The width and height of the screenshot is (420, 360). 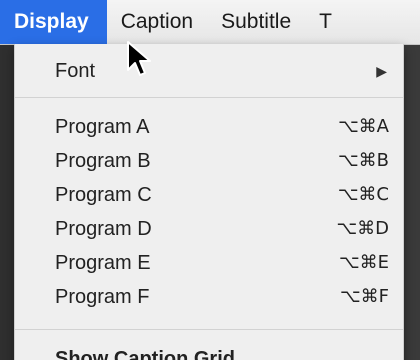 What do you see at coordinates (209, 127) in the screenshot?
I see `menu-item-program-a: Program A ⌥⌘A` at bounding box center [209, 127].